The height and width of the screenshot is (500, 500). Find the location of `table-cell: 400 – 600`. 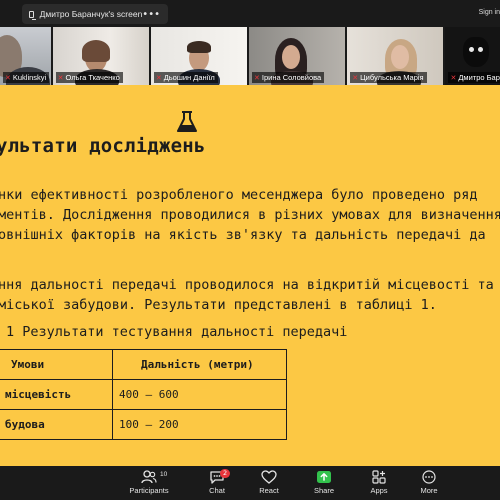

table-cell: 400 – 600 is located at coordinates (199, 394).